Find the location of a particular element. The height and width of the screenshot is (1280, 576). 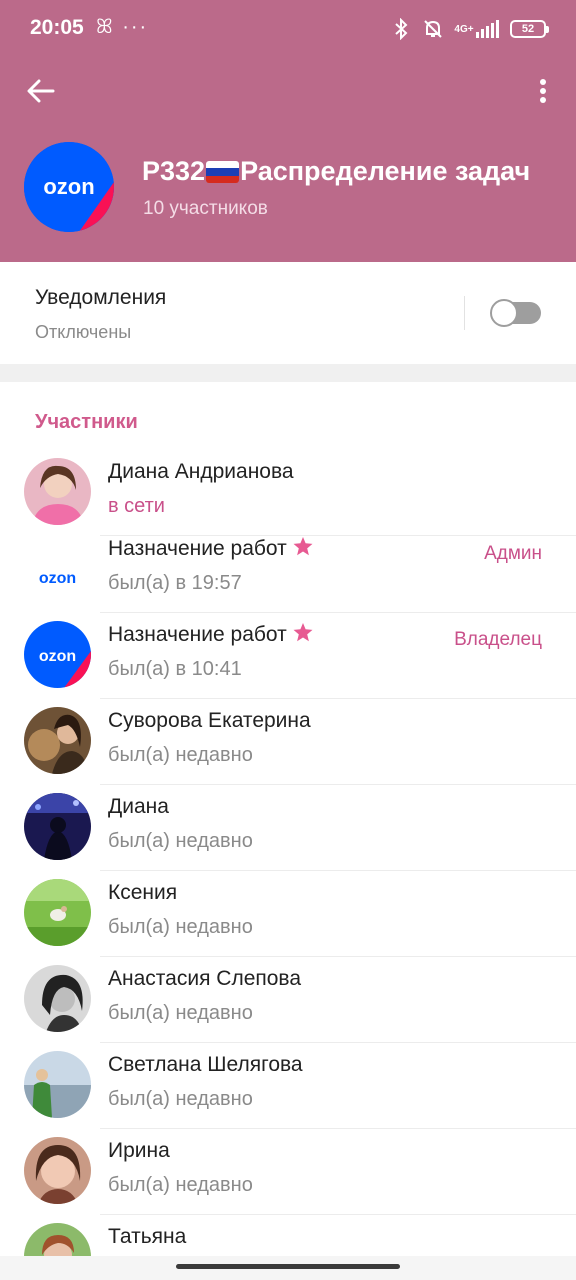

signal-icon: 4G+ is located at coordinates (477, 29).